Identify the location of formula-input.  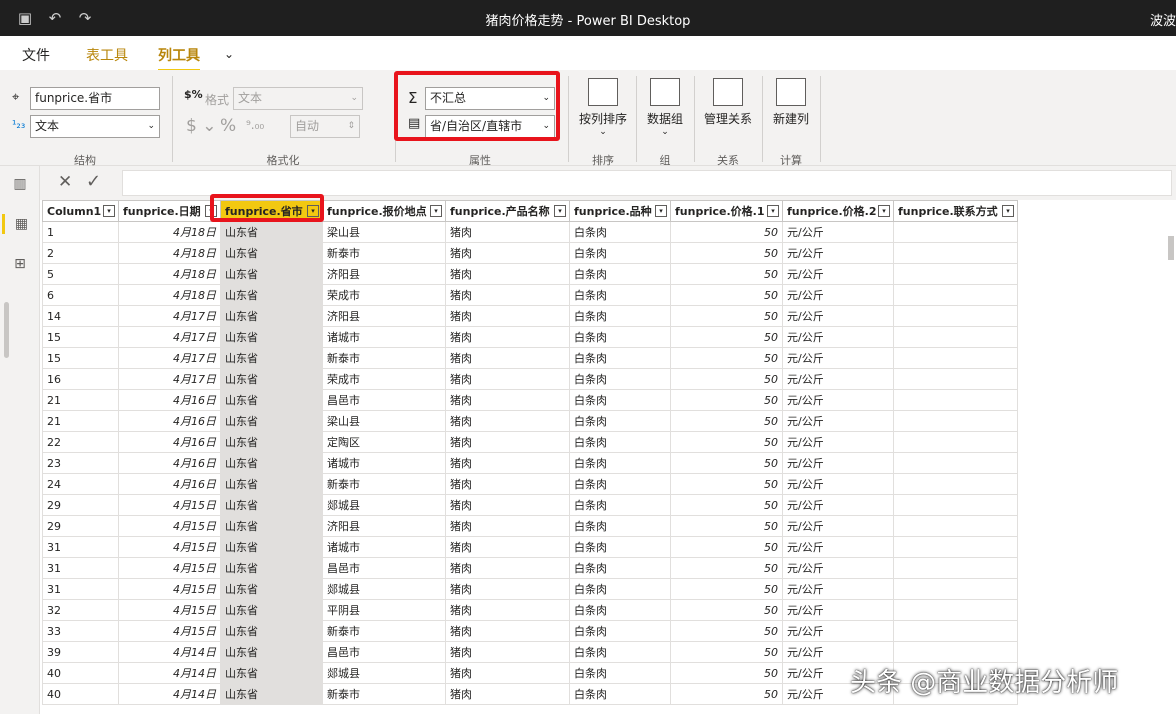
(647, 183).